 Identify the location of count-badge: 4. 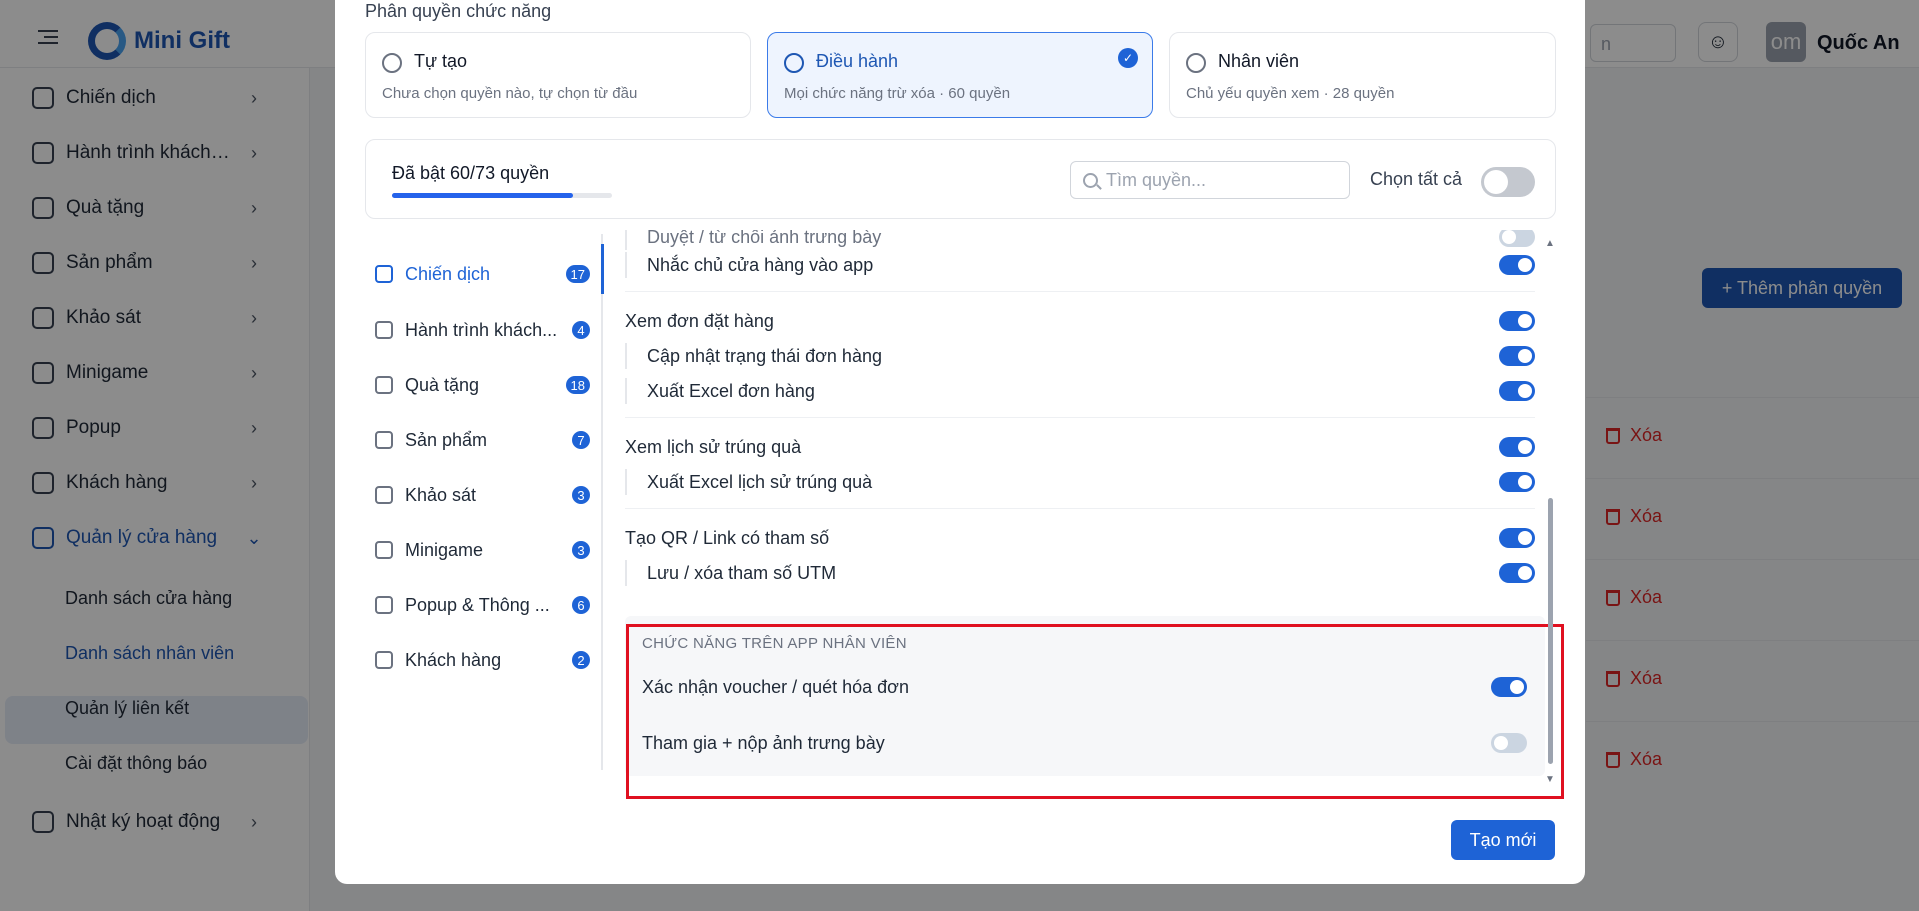
(581, 330).